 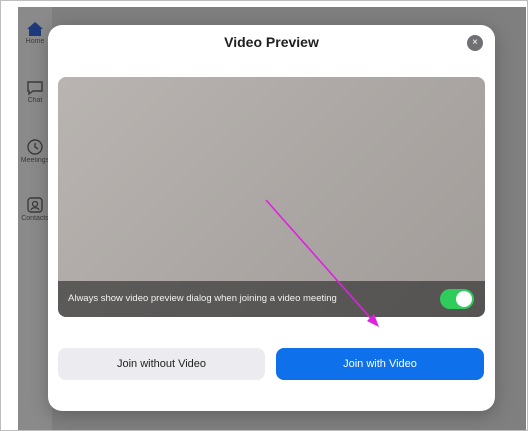 I want to click on sidebar-item-label: Meetings, so click(x=35, y=160).